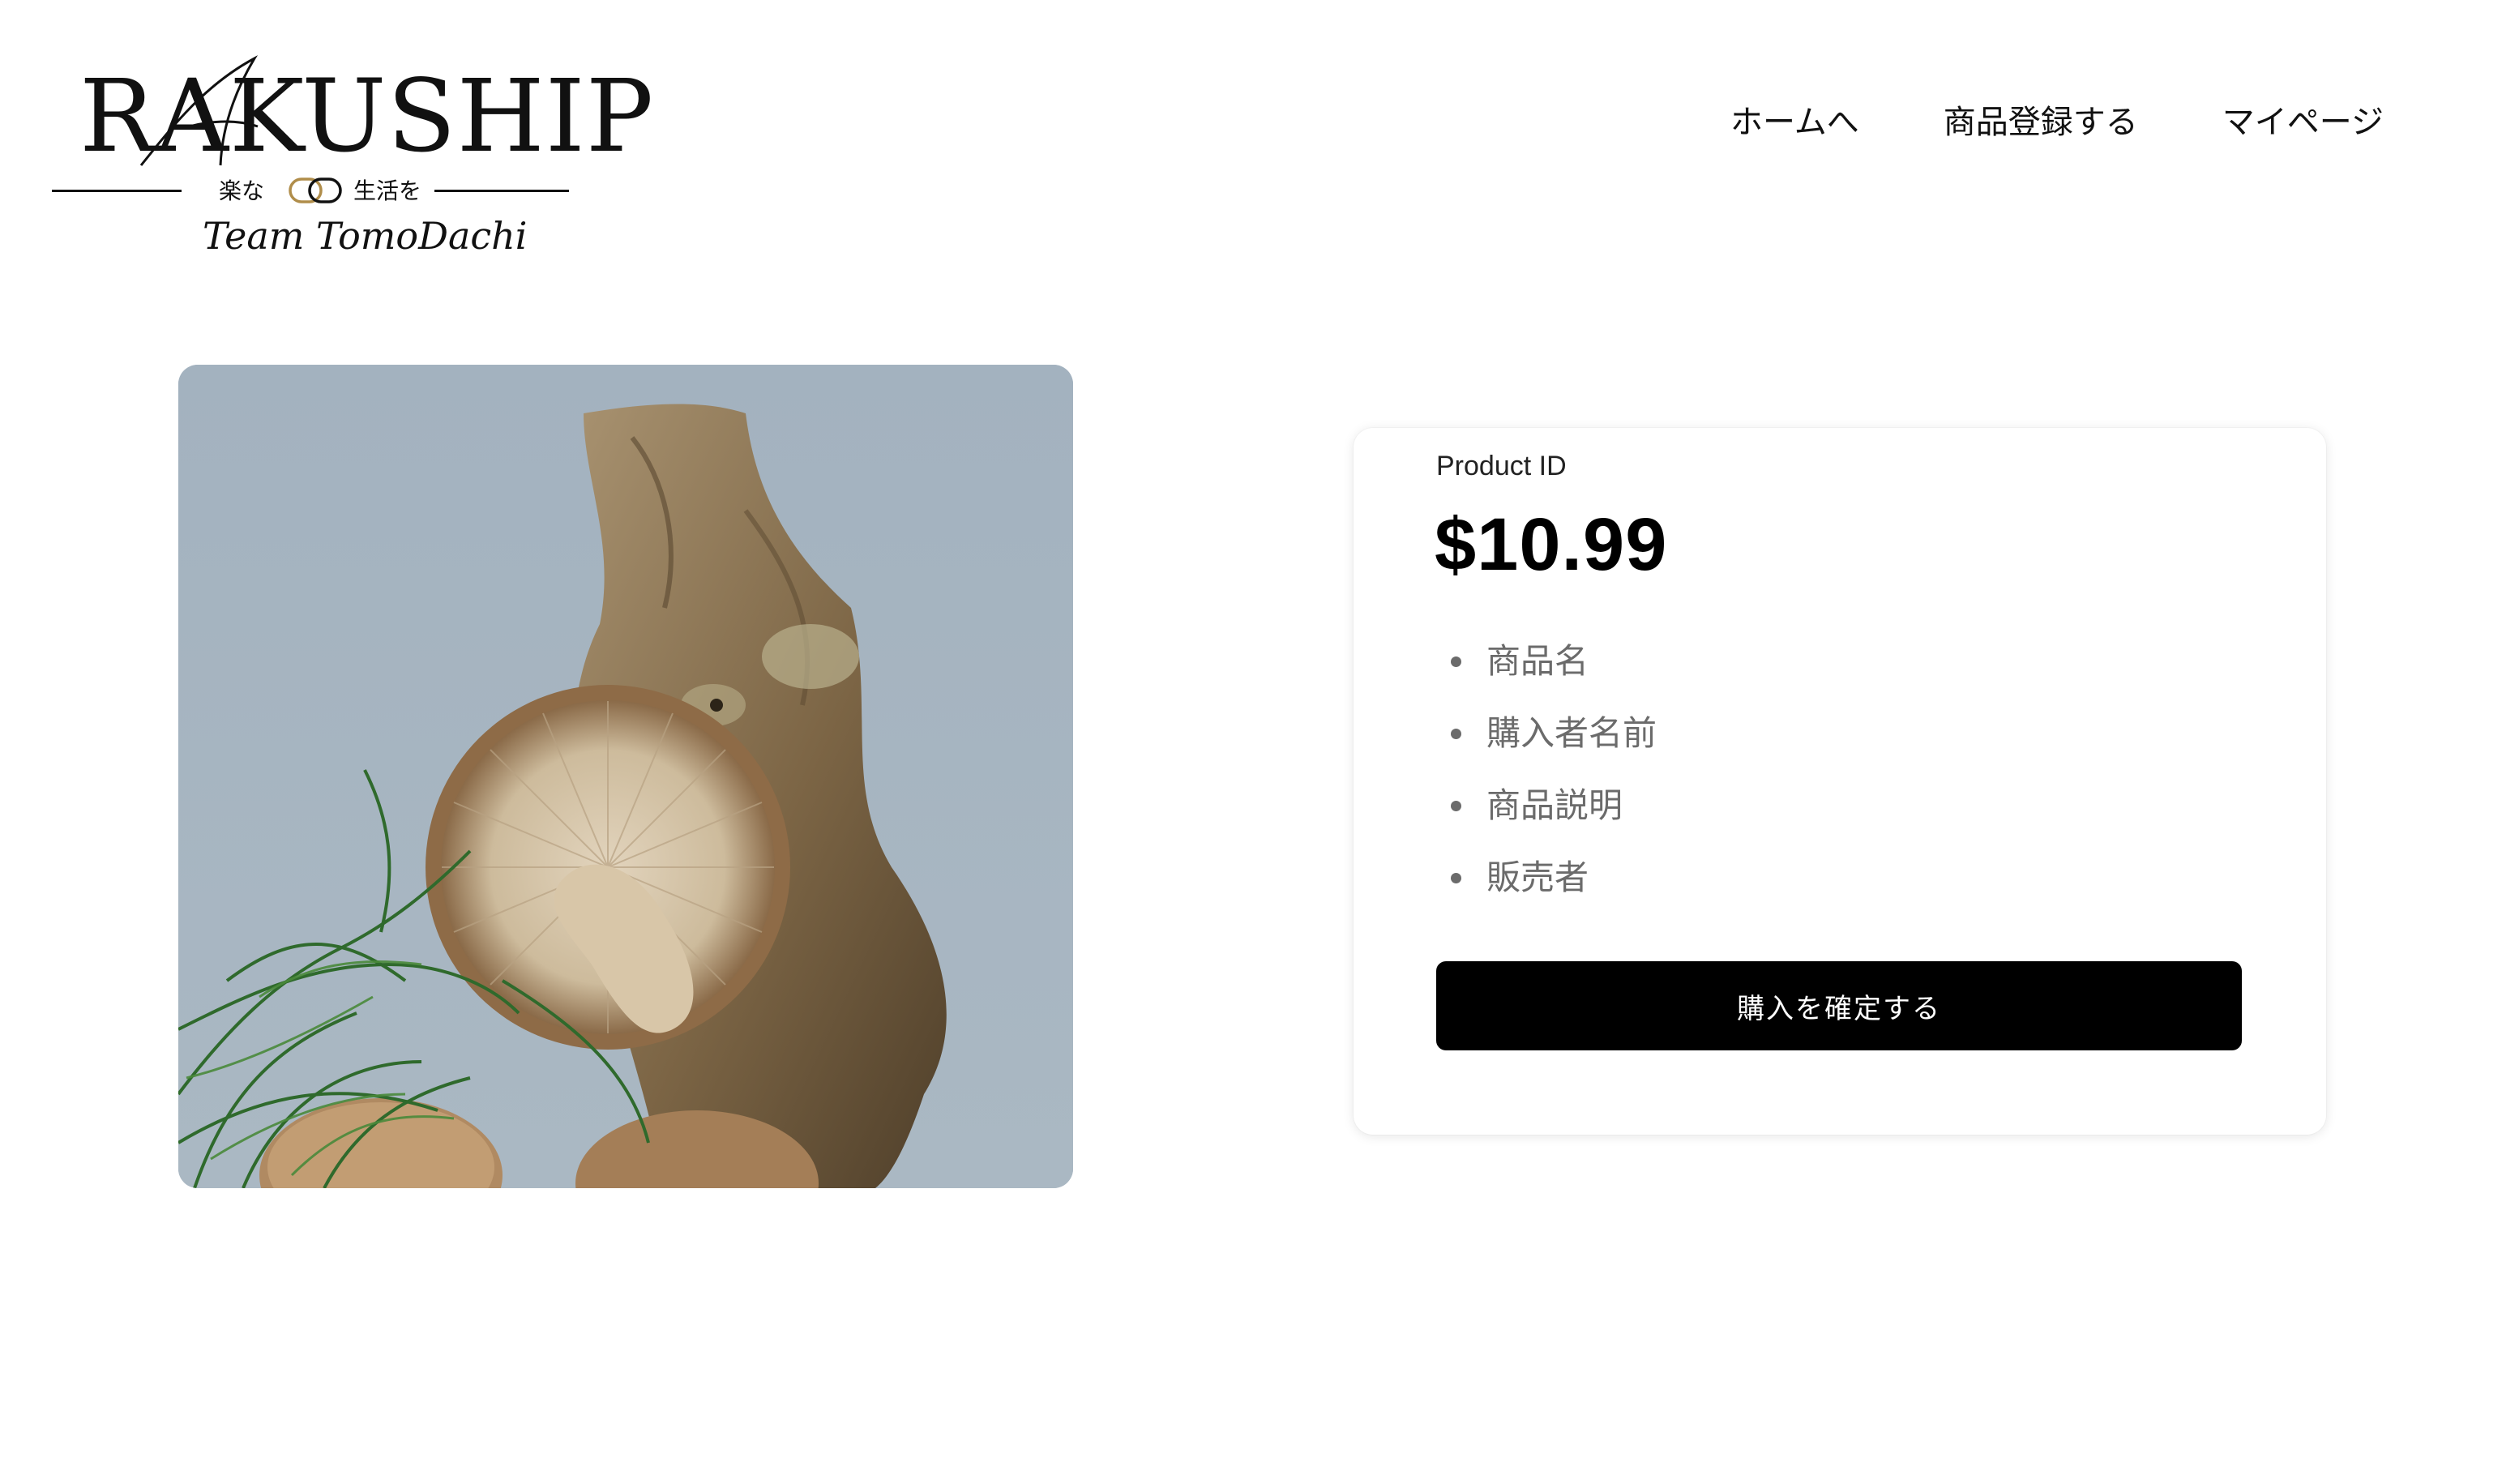 The image size is (2502, 1484). I want to click on detail-product-name: 商品名, so click(1554, 673).